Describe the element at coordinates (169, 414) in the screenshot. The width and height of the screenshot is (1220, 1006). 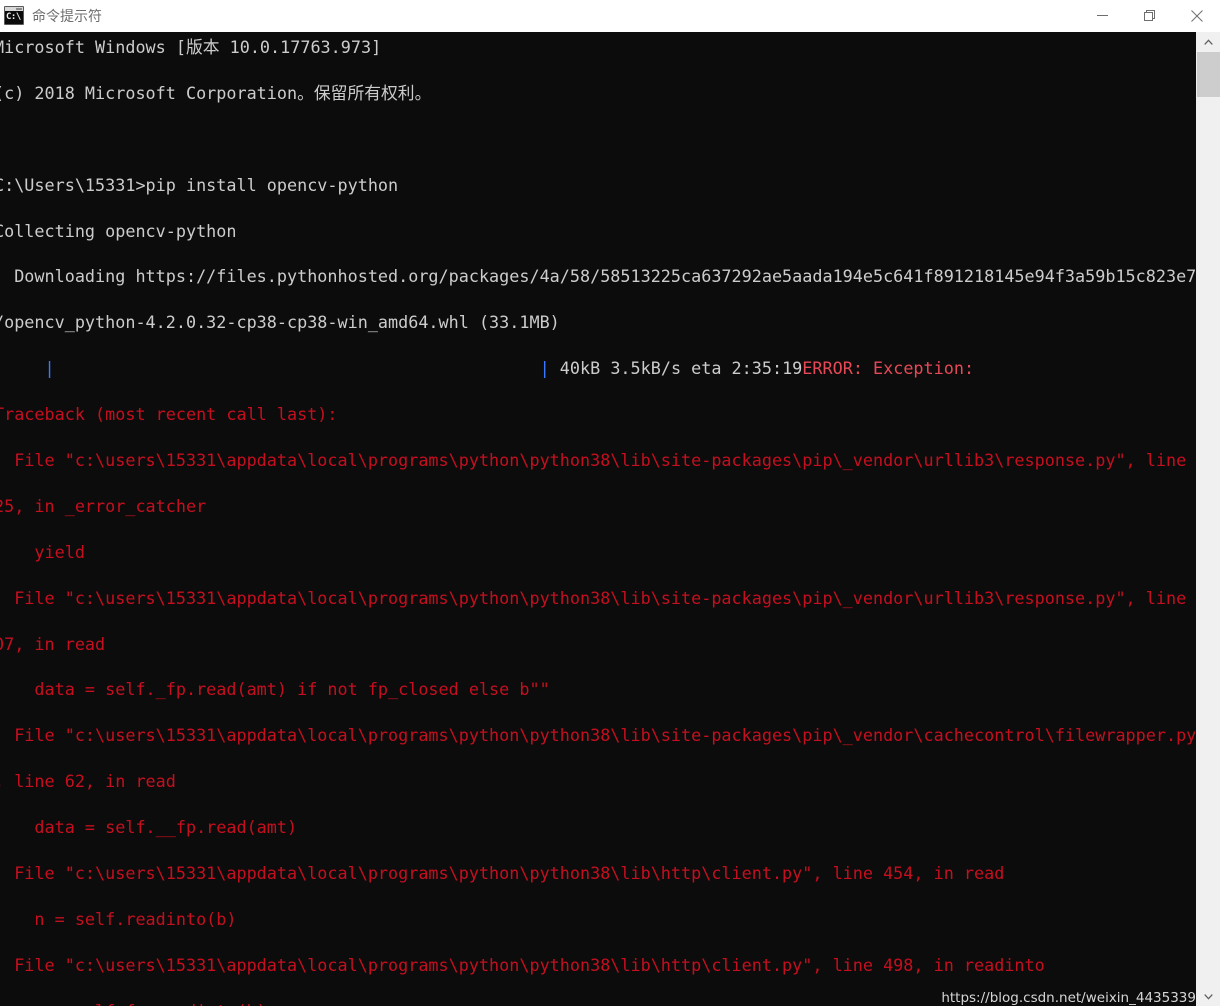
I see `console-line: Traceback (most recent call last):` at that location.